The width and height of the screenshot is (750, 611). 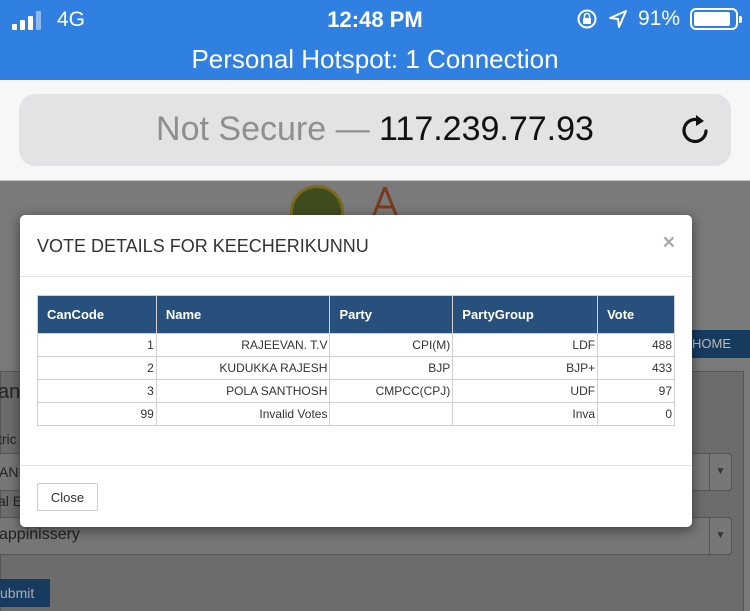 I want to click on cell-party, so click(x=391, y=414).